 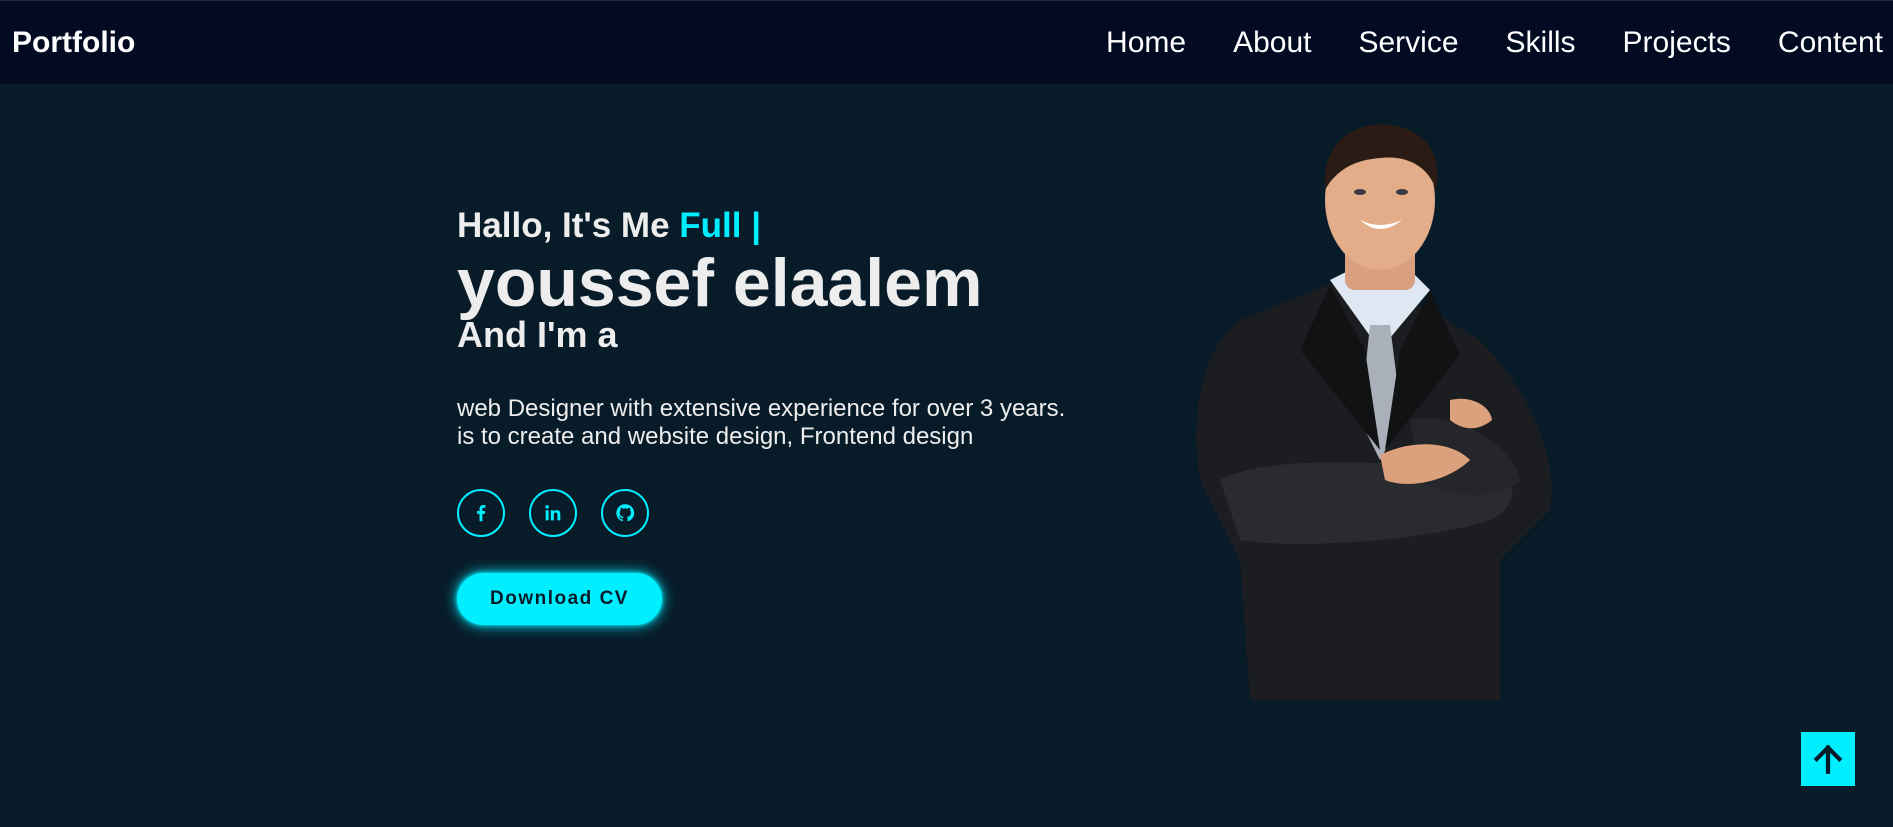 I want to click on download-cv-button: Download CV, so click(x=559, y=599).